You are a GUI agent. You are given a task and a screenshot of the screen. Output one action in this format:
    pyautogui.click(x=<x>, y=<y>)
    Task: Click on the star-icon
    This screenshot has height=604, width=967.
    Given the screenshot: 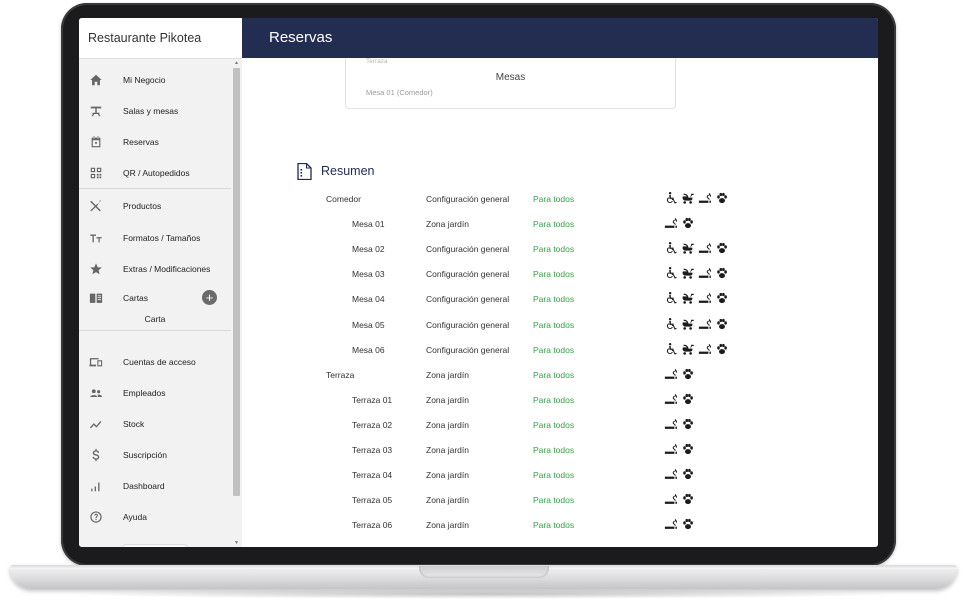 What is the action you would take?
    pyautogui.click(x=96, y=269)
    